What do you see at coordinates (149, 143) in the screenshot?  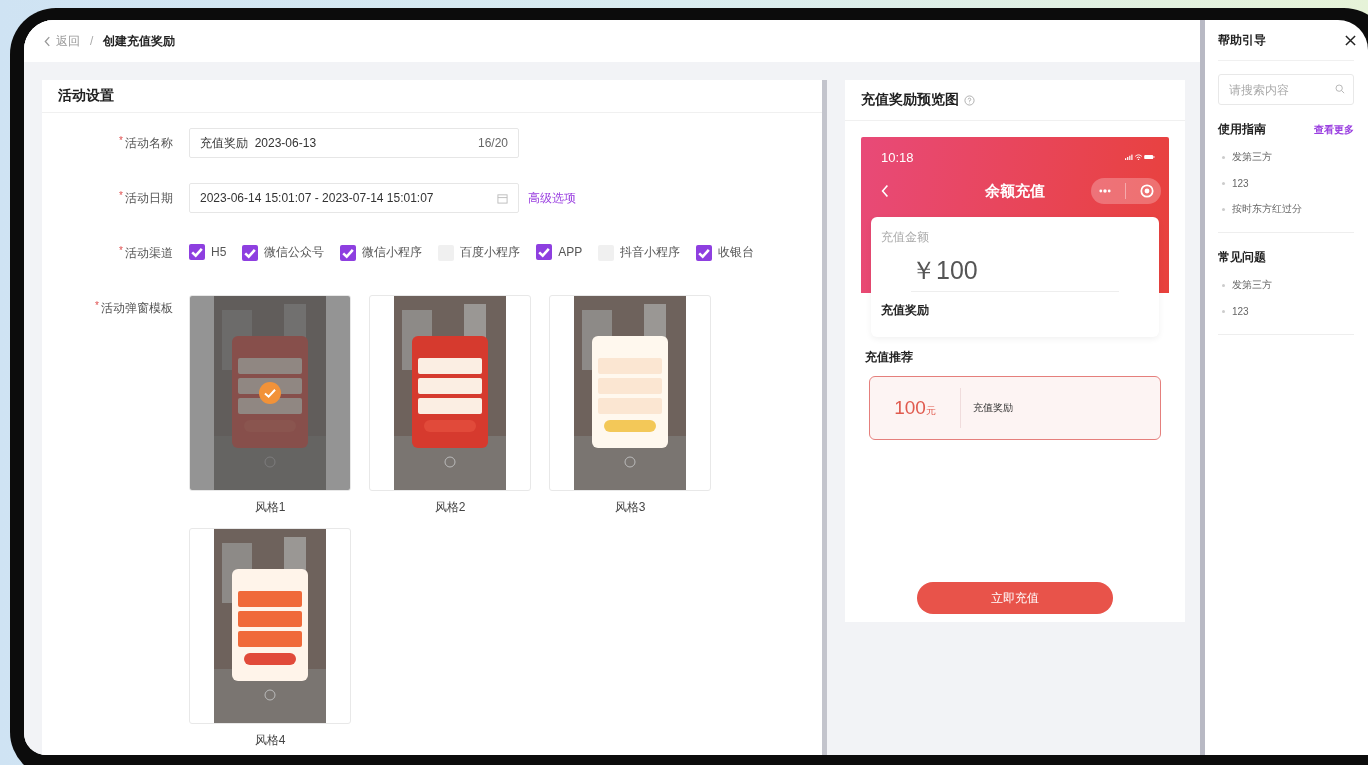 I see `field-label: 活动名称` at bounding box center [149, 143].